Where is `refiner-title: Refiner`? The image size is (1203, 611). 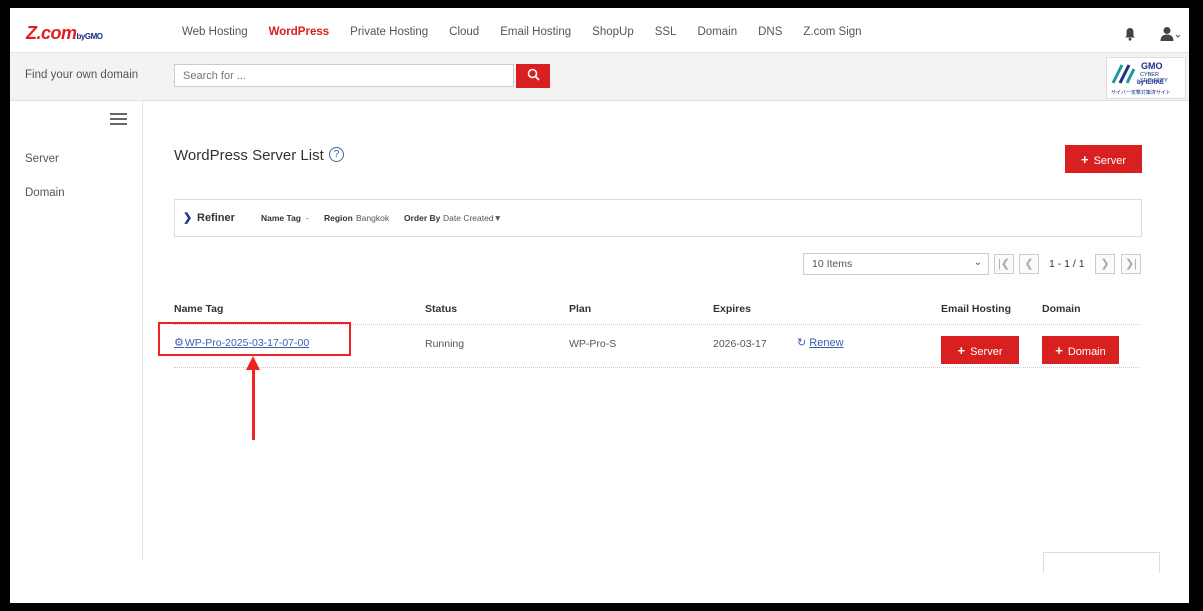
refiner-title: Refiner is located at coordinates (216, 218).